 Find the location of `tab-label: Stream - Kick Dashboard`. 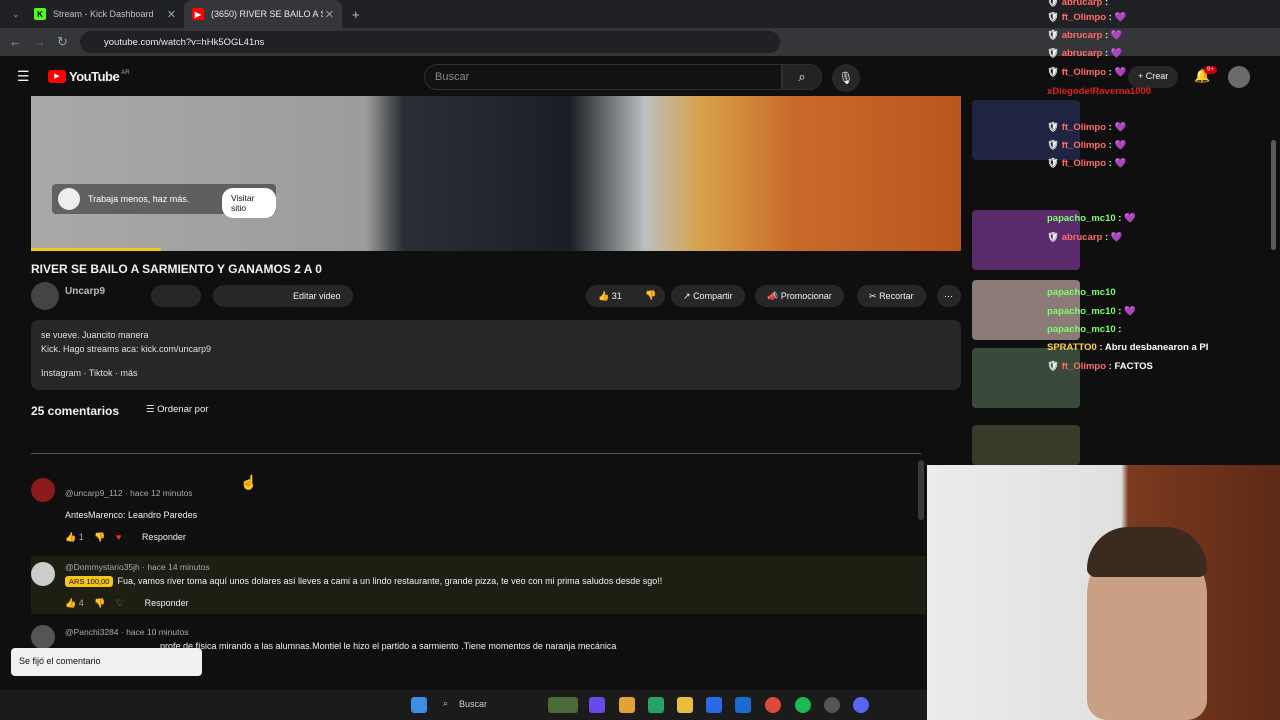

tab-label: Stream - Kick Dashboard is located at coordinates (103, 14).